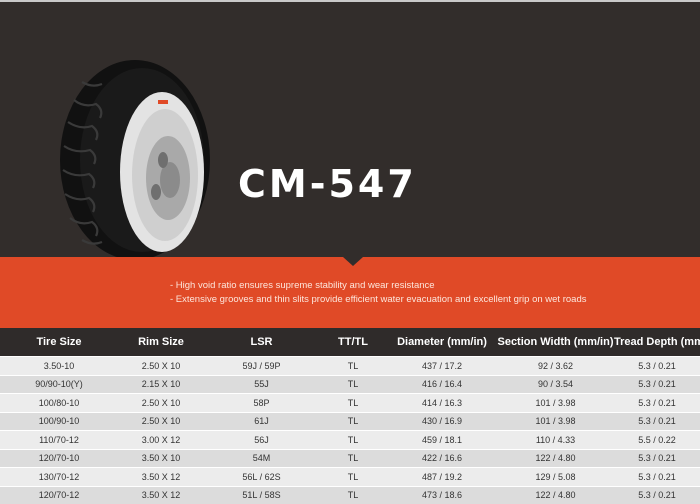 This screenshot has height=504, width=700. What do you see at coordinates (59, 365) in the screenshot?
I see `cell-tire-size: 3.50-10` at bounding box center [59, 365].